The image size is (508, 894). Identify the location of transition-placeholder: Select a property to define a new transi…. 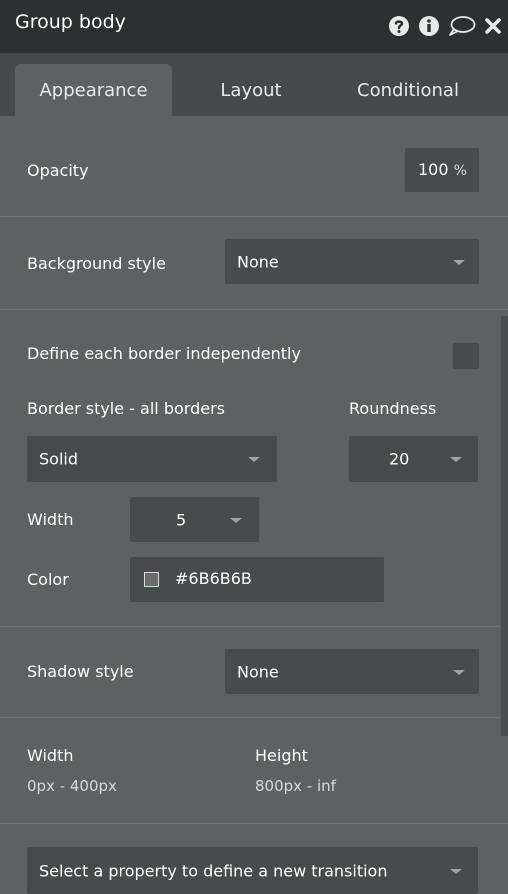
(213, 870).